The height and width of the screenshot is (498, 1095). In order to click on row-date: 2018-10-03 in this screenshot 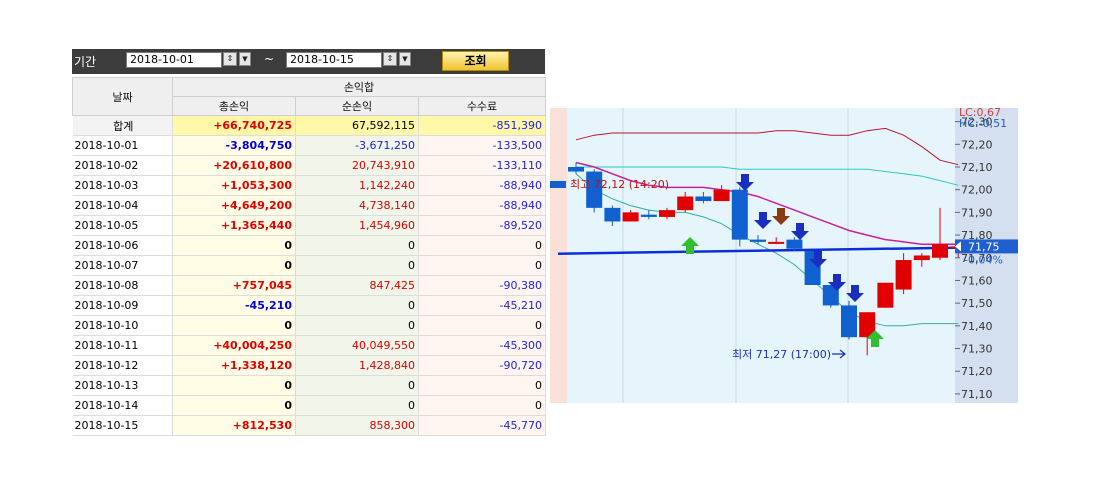, I will do `click(122, 185)`.